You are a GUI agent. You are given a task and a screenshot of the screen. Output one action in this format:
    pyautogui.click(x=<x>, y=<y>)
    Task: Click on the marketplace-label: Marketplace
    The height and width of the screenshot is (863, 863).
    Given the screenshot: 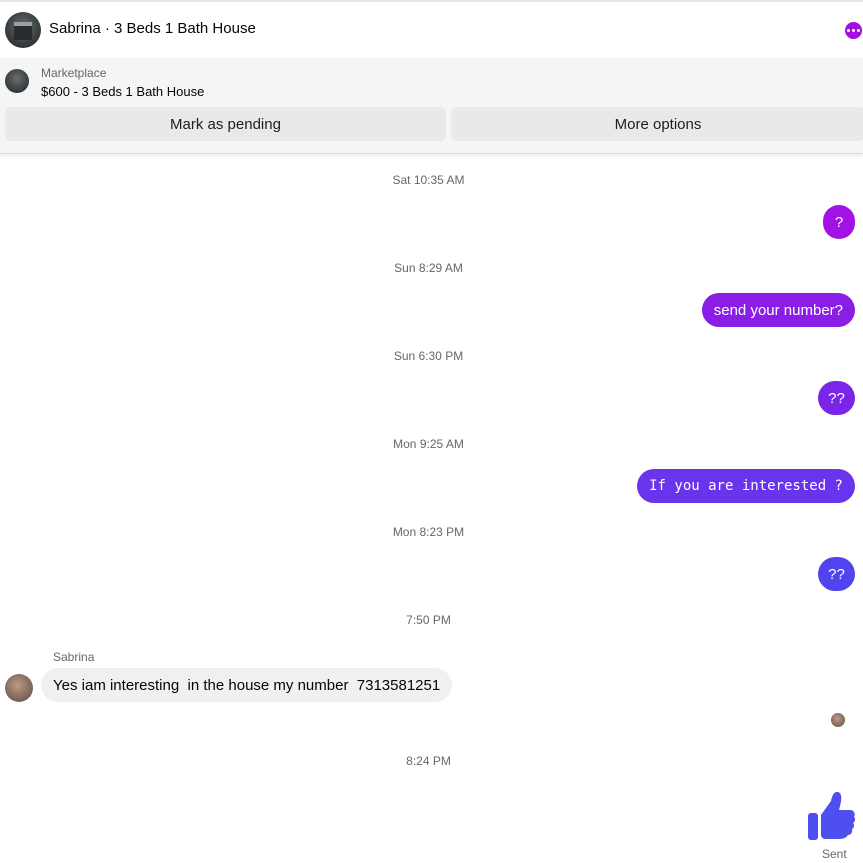 What is the action you would take?
    pyautogui.click(x=74, y=73)
    